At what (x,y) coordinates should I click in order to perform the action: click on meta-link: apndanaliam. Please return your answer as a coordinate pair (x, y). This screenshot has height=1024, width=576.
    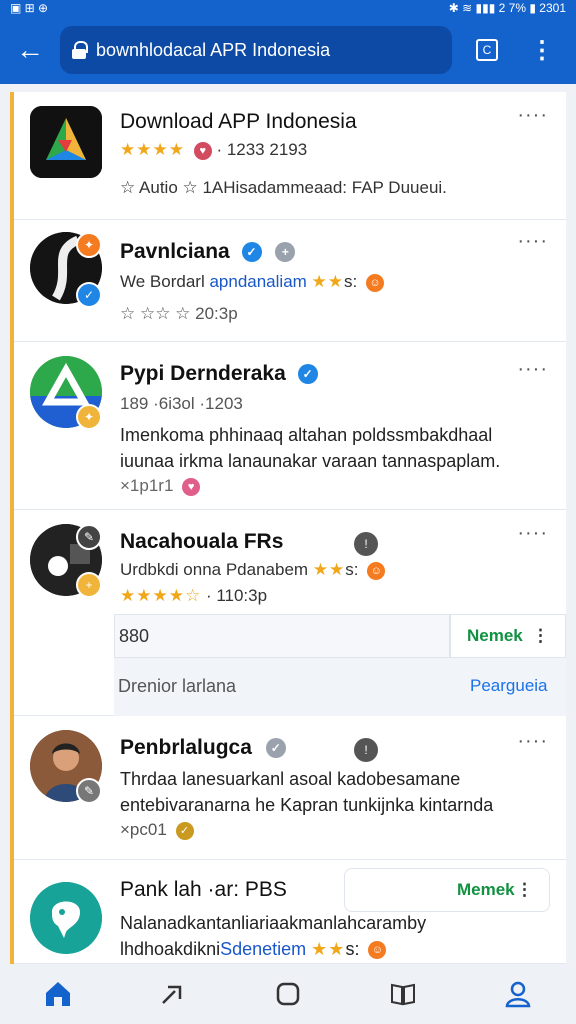
    Looking at the image, I should click on (257, 281).